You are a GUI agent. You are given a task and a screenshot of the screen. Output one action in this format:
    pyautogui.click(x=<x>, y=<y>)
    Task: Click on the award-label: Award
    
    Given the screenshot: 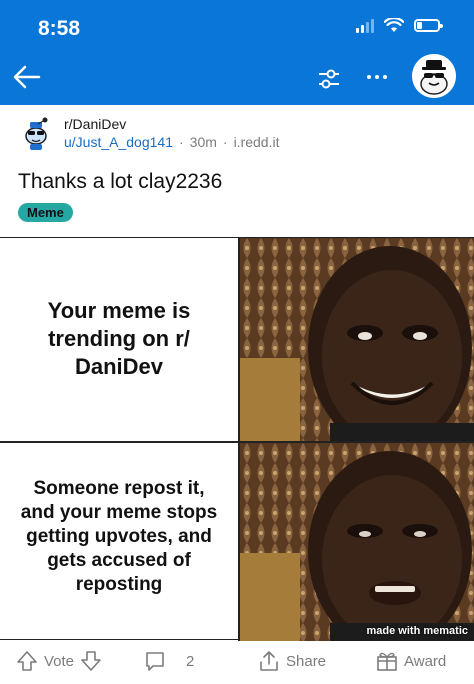 What is the action you would take?
    pyautogui.click(x=425, y=661)
    